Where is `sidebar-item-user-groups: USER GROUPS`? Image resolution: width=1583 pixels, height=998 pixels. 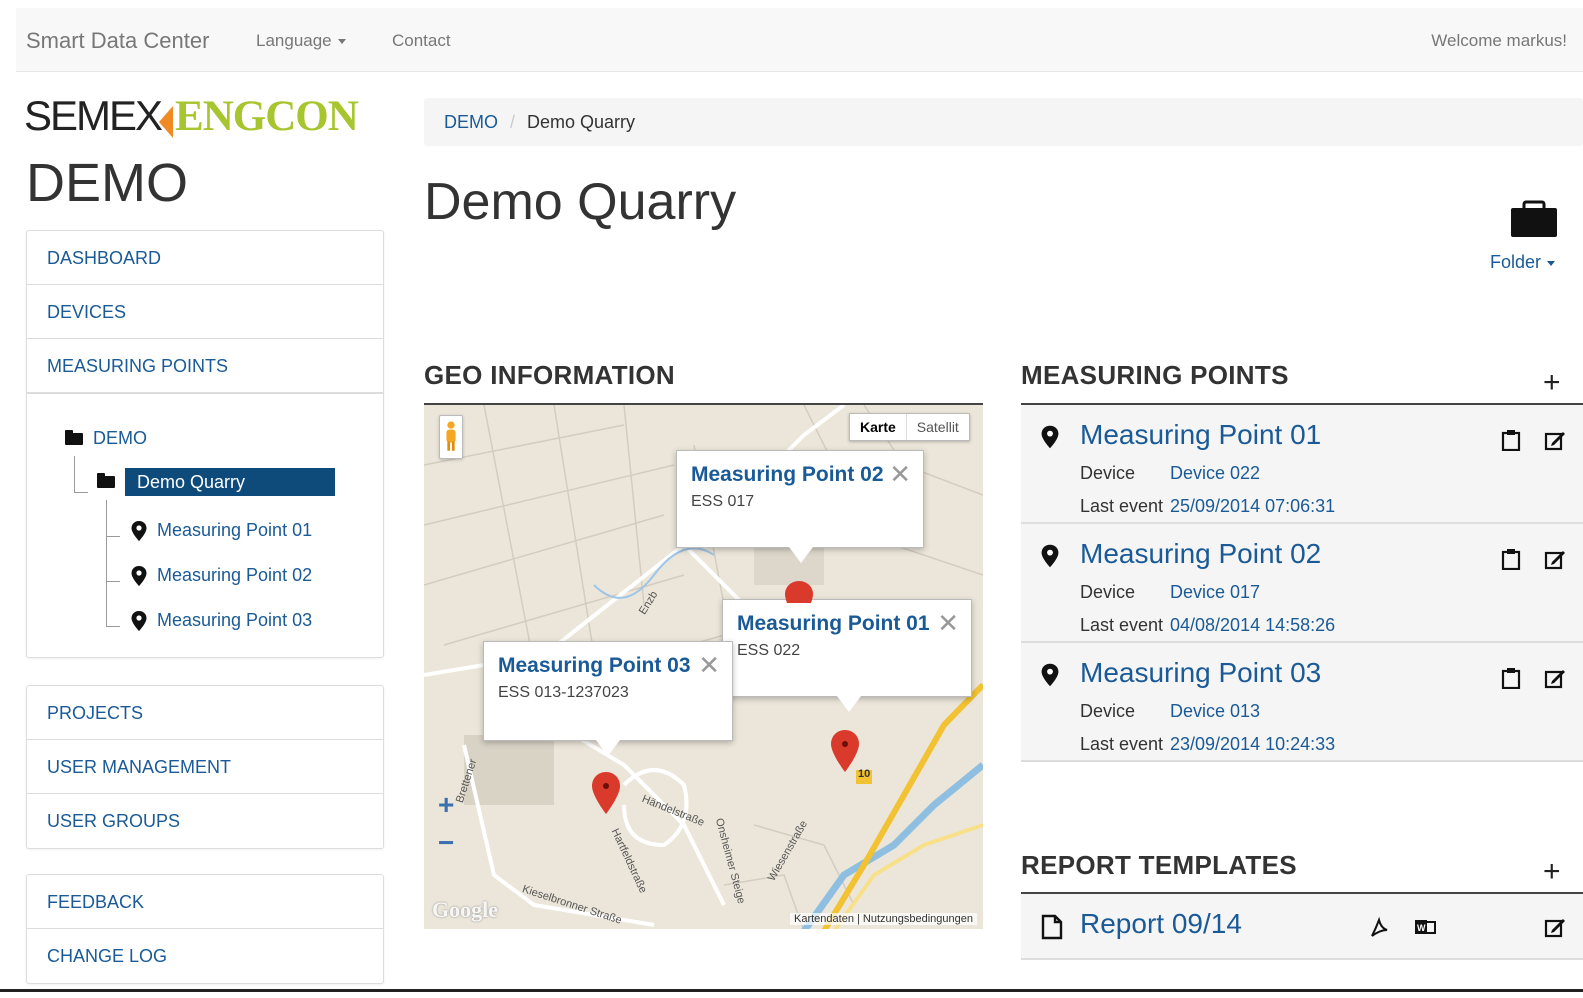 sidebar-item-user-groups: USER GROUPS is located at coordinates (205, 821).